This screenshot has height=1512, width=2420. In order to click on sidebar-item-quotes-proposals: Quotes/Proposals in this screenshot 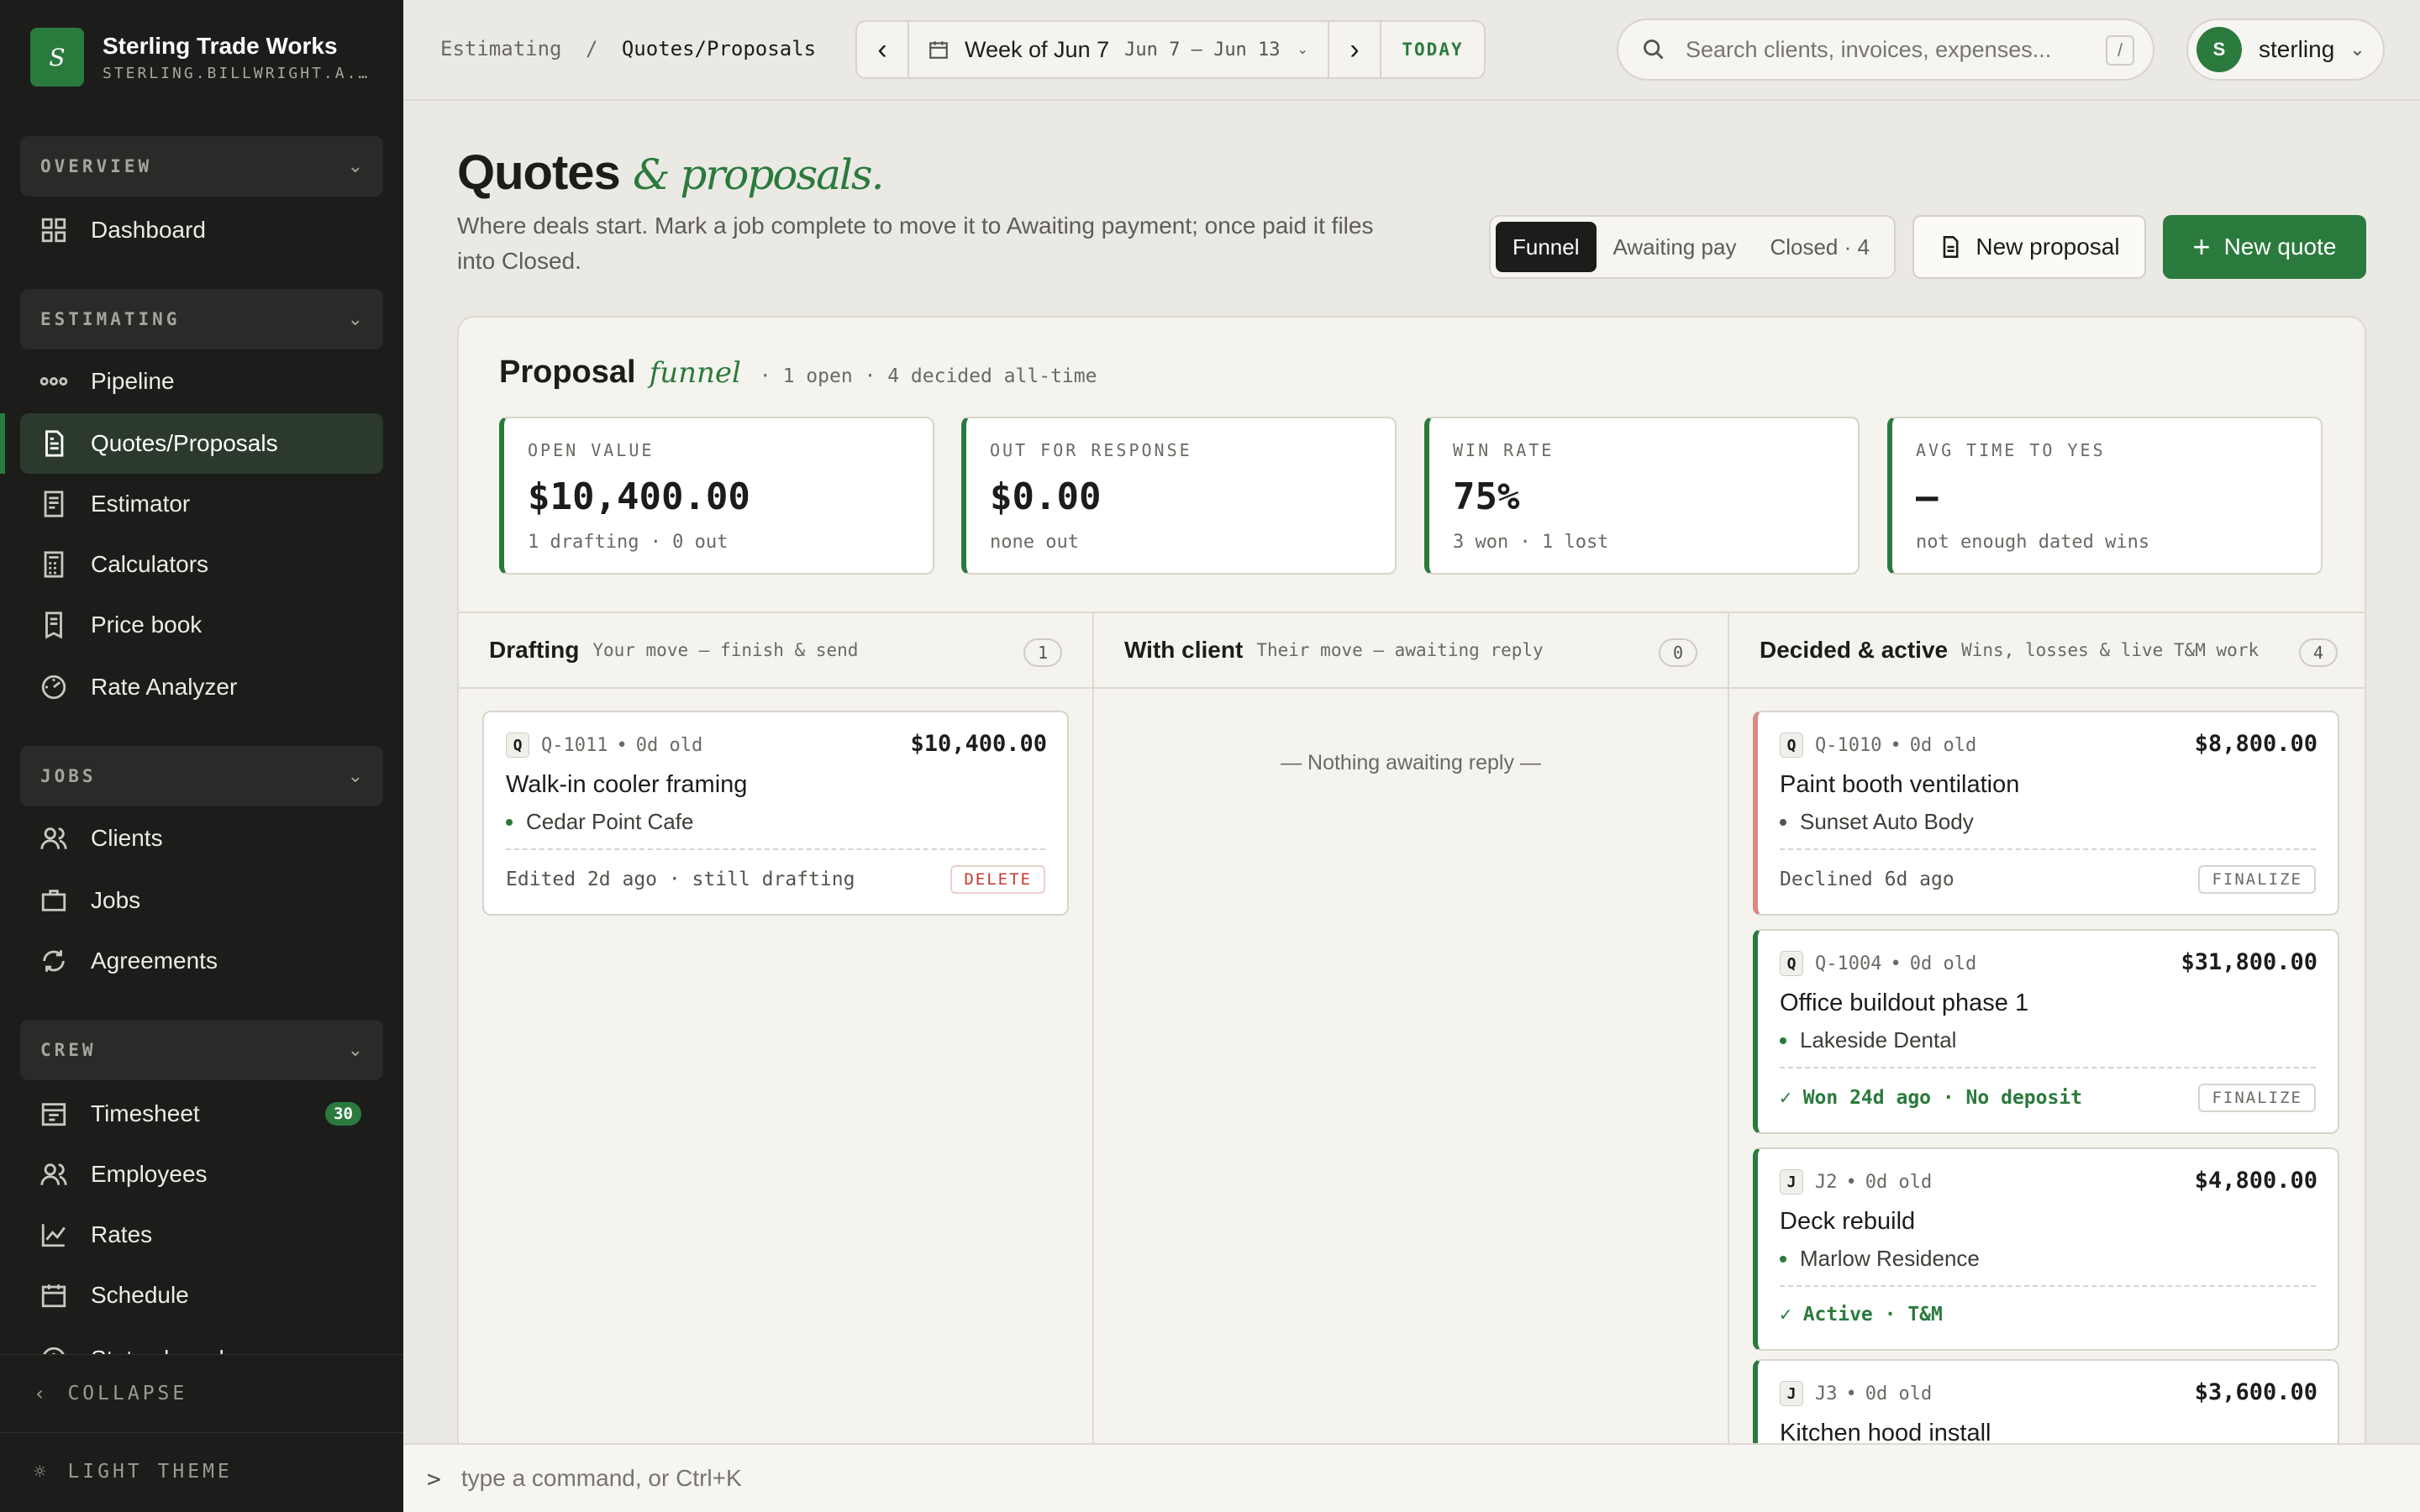, I will do `click(202, 443)`.